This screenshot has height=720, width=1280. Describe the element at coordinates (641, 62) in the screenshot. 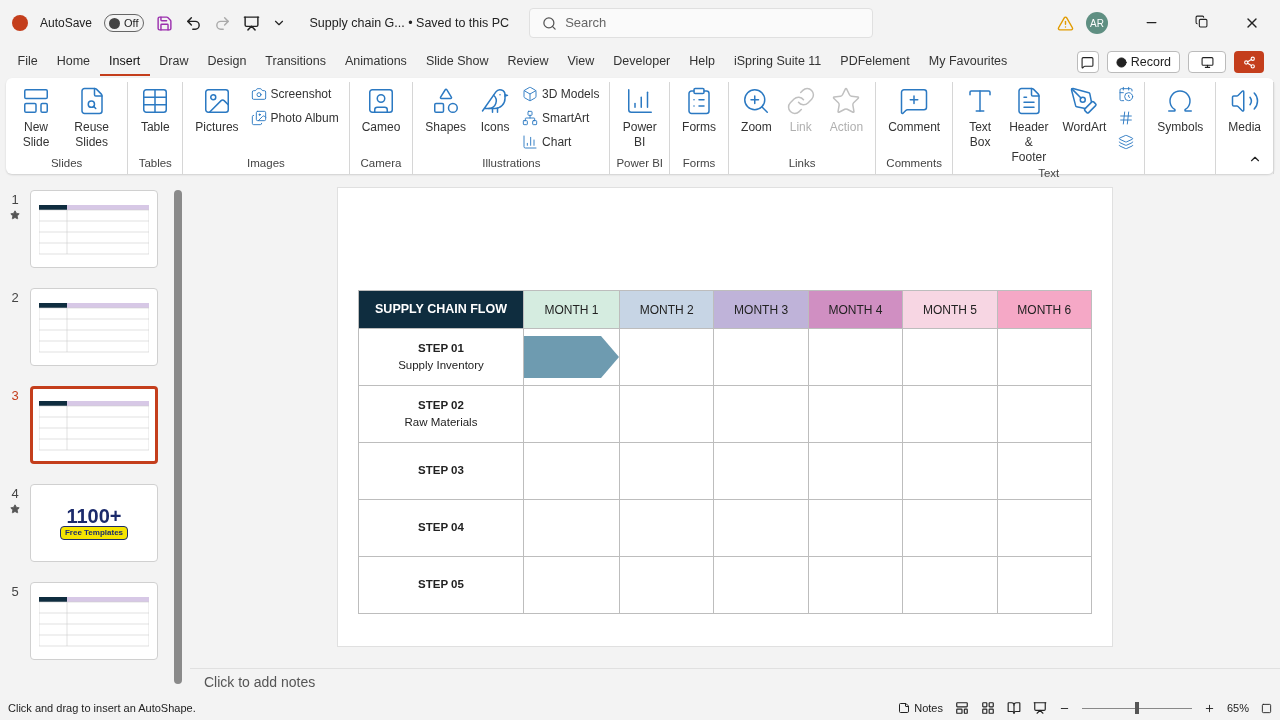

I see `ribbon-tab: Developer` at that location.